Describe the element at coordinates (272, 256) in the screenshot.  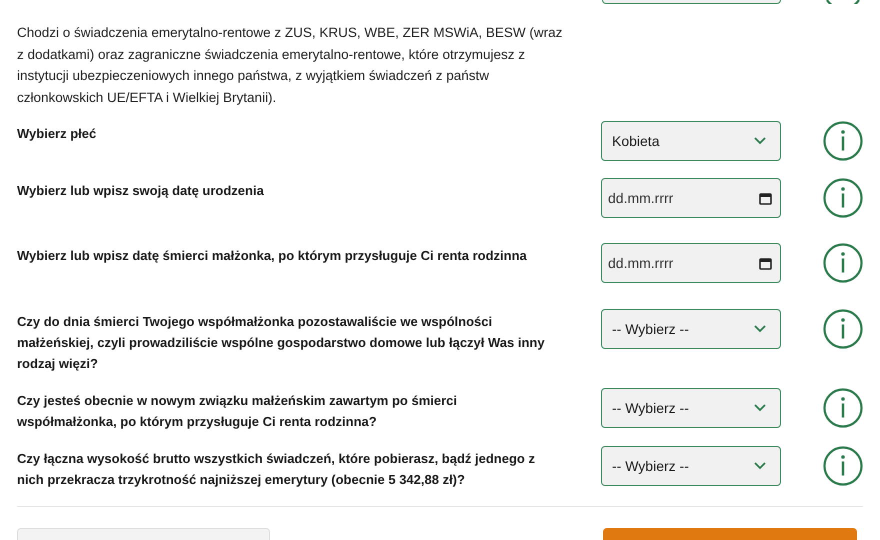
I see `question-label: Wybierz lub wpisz datę śmierci małżonka, po którym przysługuje Ci renta rodzinna` at that location.